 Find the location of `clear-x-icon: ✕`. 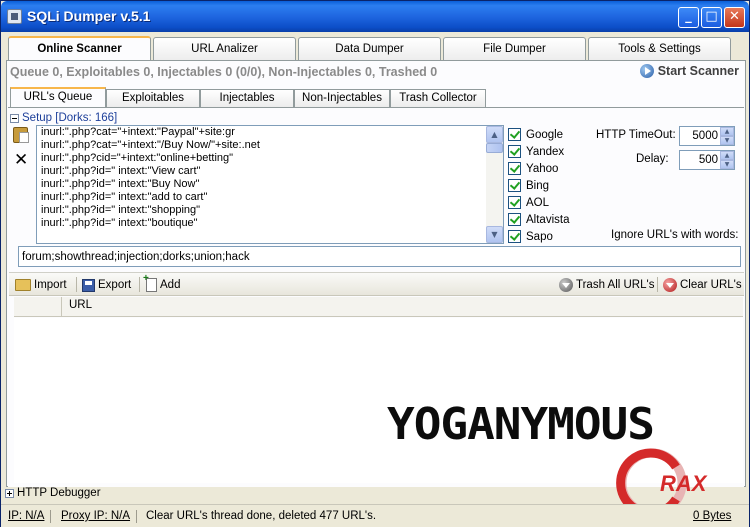

clear-x-icon: ✕ is located at coordinates (21, 160).